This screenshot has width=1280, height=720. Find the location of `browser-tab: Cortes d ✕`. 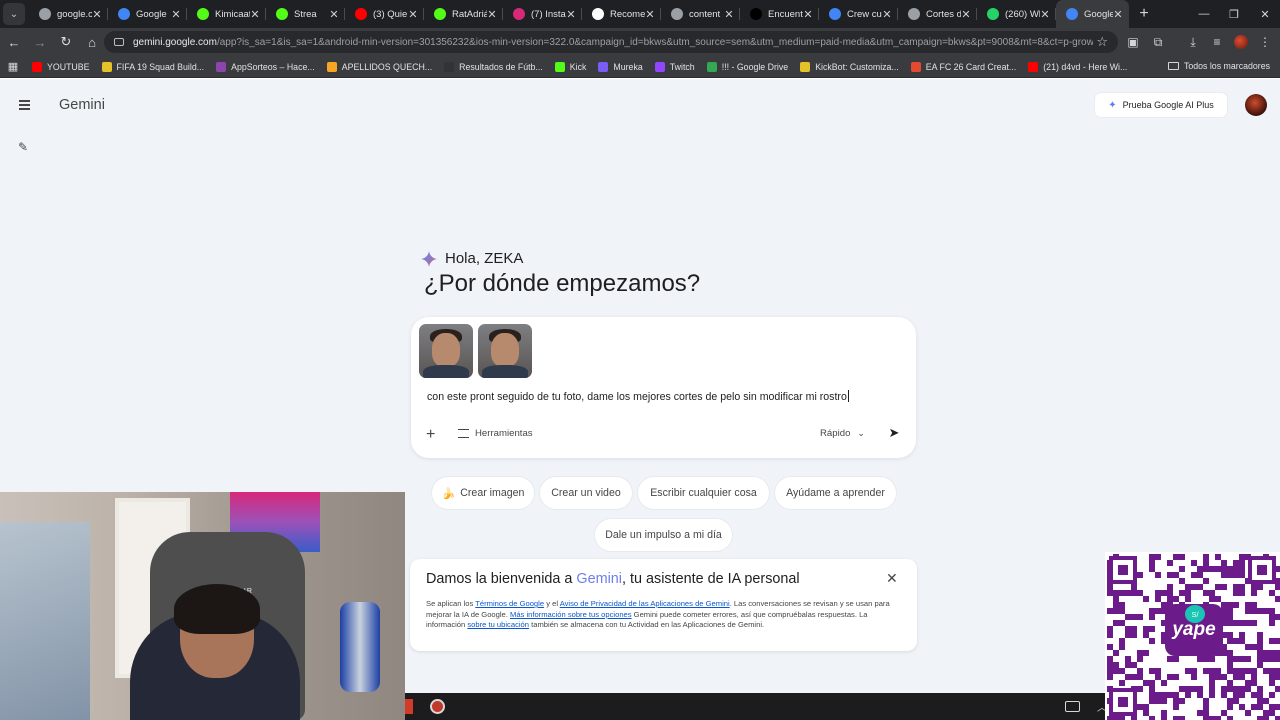

browser-tab: Cortes d ✕ is located at coordinates (937, 14).